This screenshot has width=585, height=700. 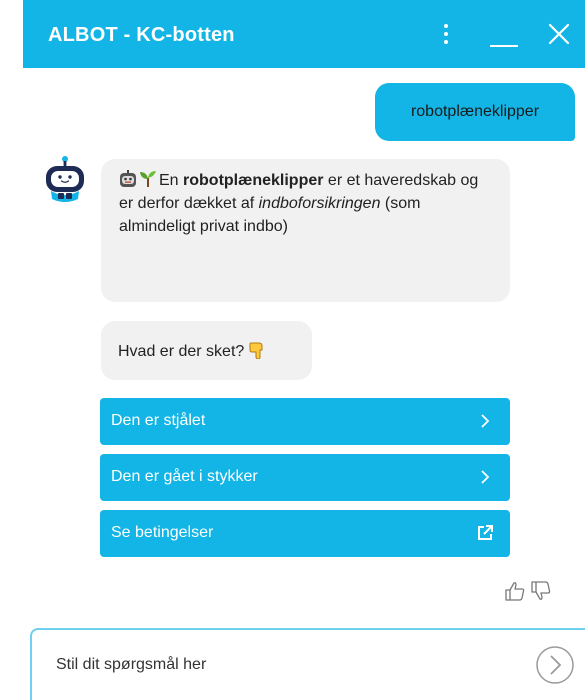 I want to click on message-composer, so click(x=307, y=664).